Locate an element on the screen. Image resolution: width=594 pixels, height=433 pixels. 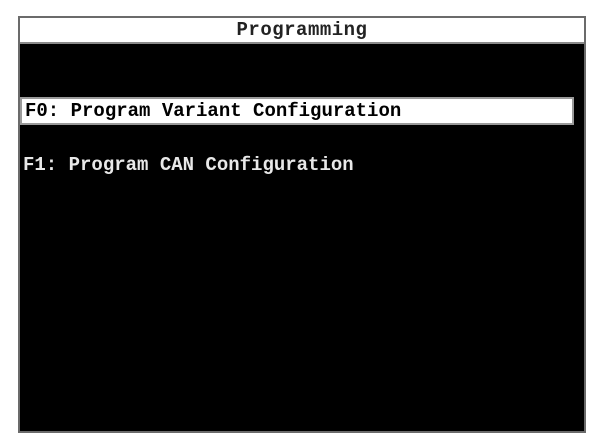
menu-item-program-variant-configuration: F0: Program Variant Configuration is located at coordinates (297, 111).